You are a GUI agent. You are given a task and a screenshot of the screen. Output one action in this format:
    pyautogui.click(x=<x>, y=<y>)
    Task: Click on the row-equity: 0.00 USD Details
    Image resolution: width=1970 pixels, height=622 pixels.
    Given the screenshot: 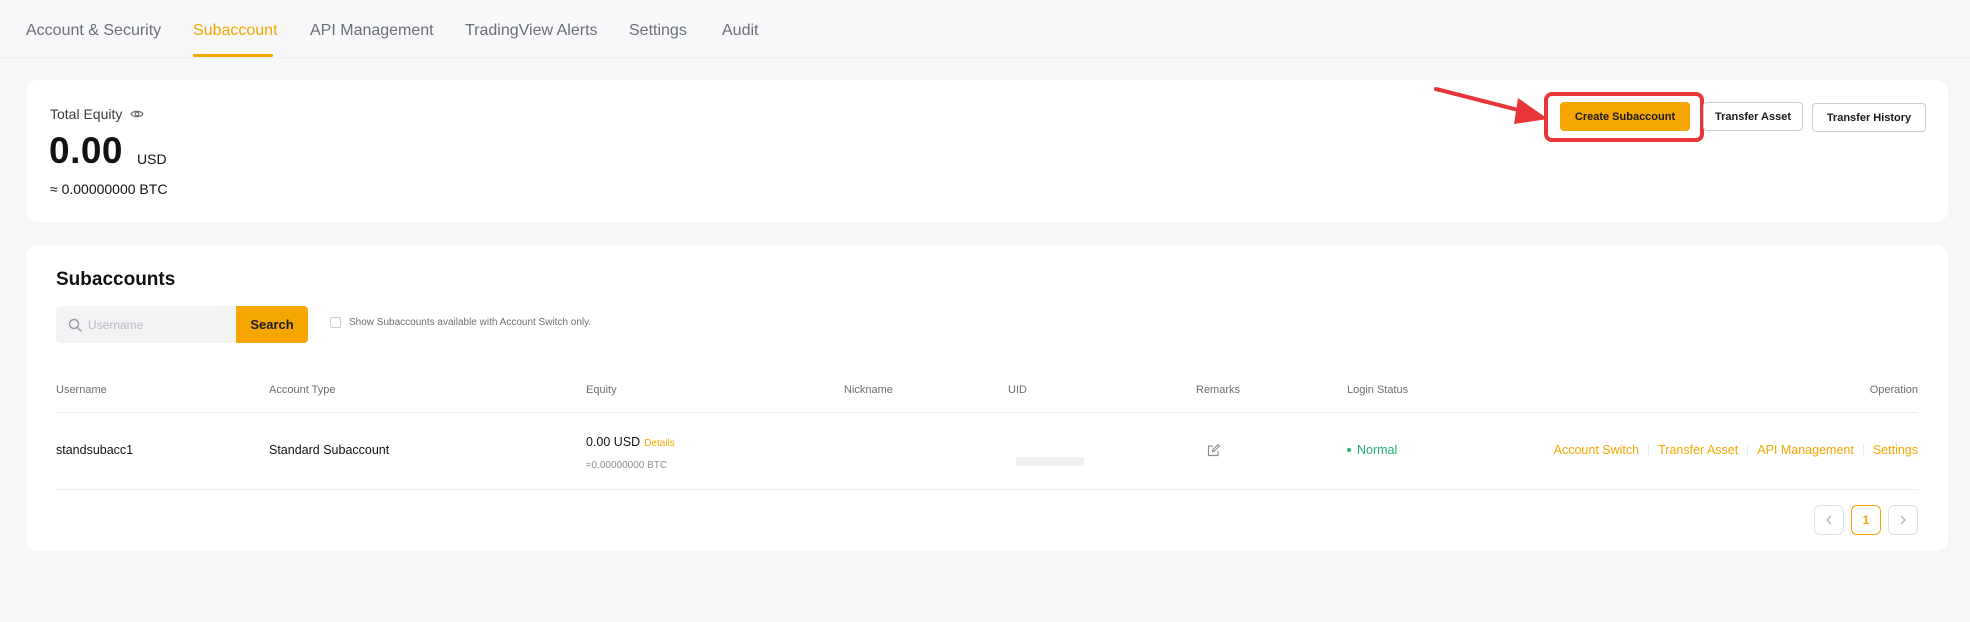 What is the action you would take?
    pyautogui.click(x=630, y=442)
    